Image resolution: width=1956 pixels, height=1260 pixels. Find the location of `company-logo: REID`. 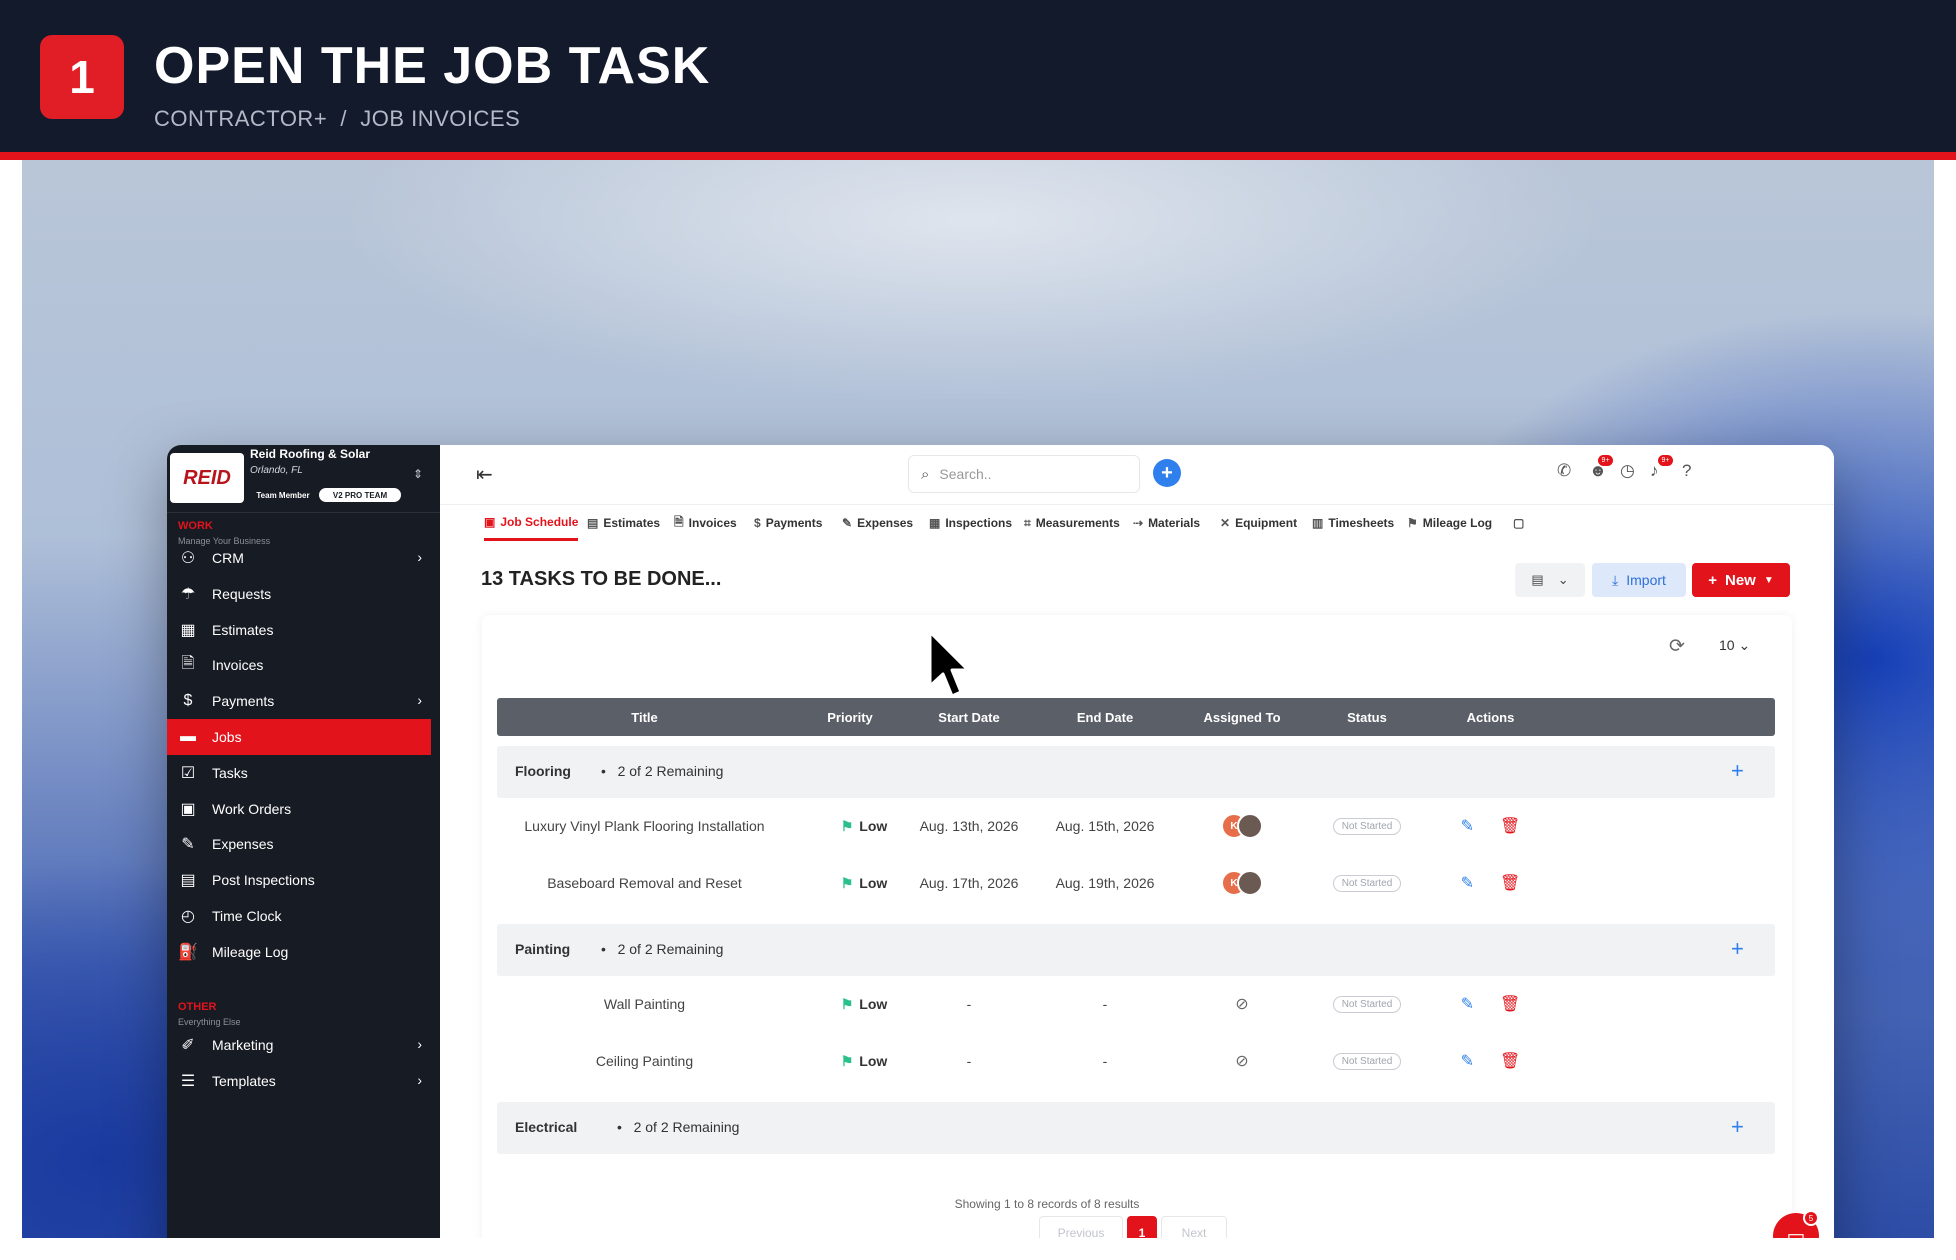

company-logo: REID is located at coordinates (207, 478).